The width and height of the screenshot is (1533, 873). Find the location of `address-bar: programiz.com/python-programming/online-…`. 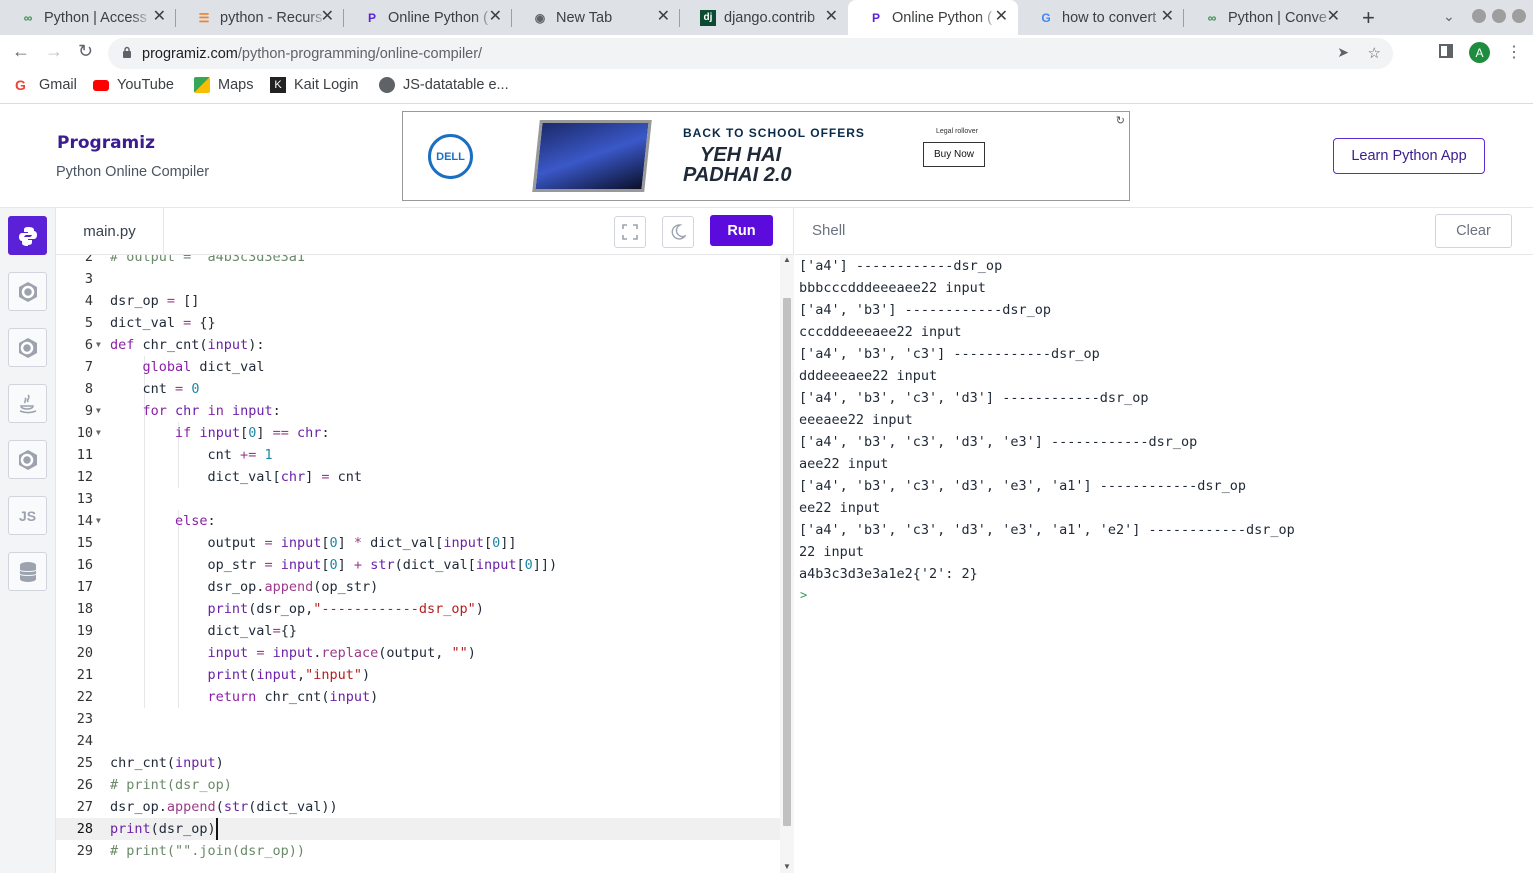

address-bar: programiz.com/python-programming/online-… is located at coordinates (750, 53).